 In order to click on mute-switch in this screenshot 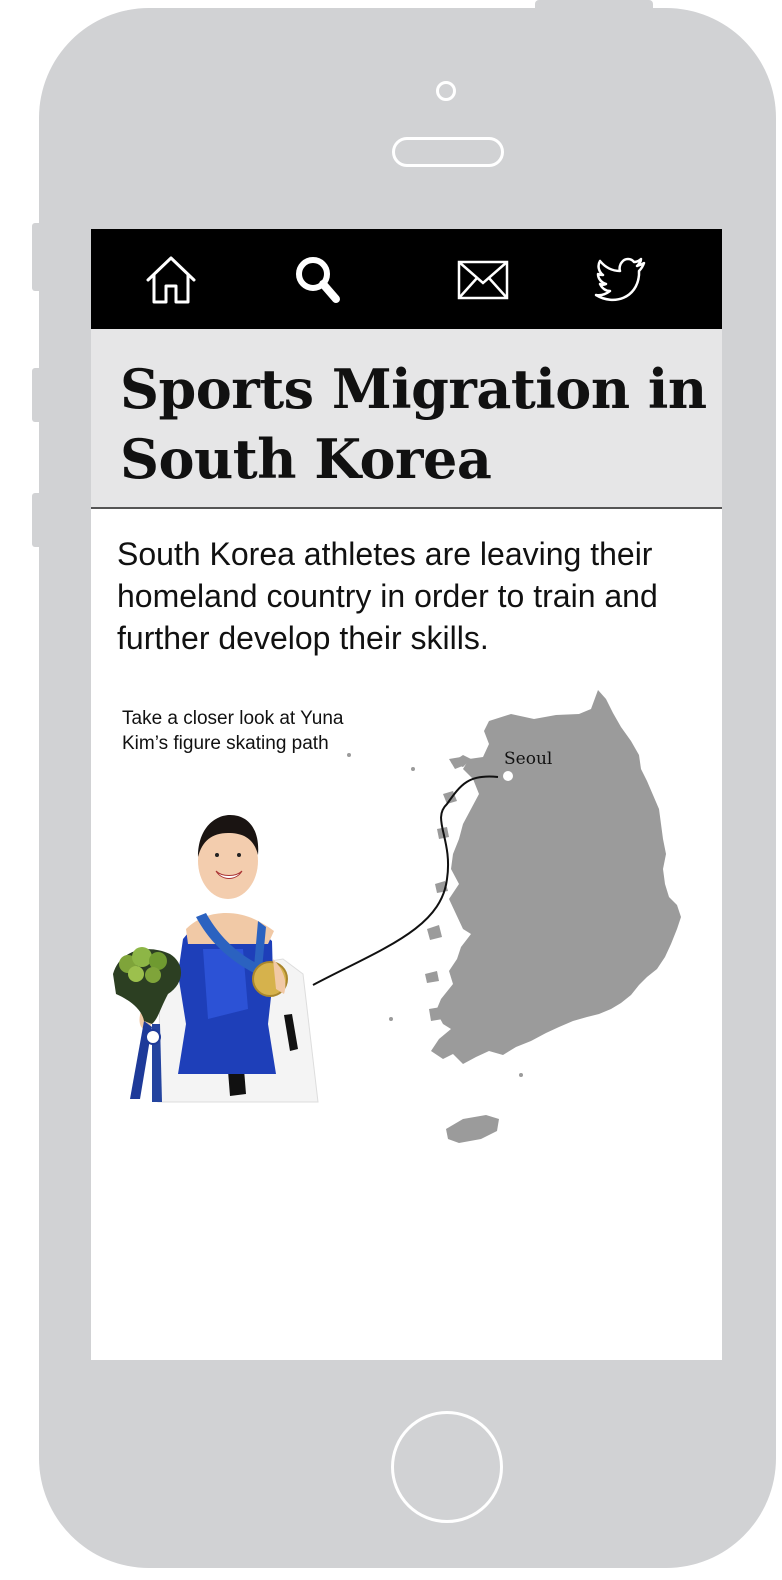, I will do `click(36, 257)`.